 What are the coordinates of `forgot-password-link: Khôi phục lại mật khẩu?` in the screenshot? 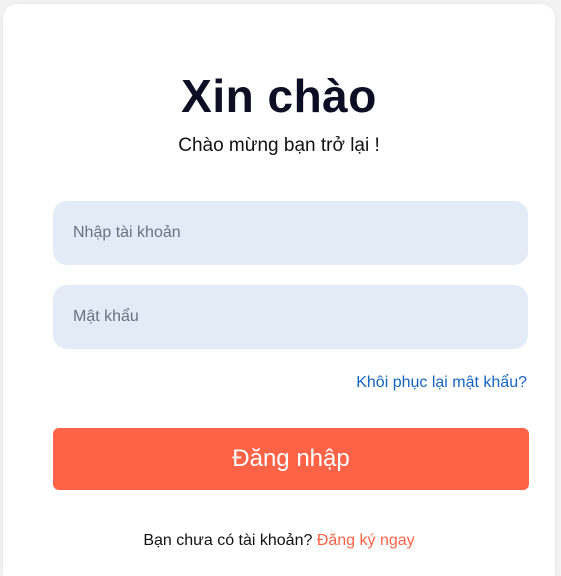 It's located at (441, 383).